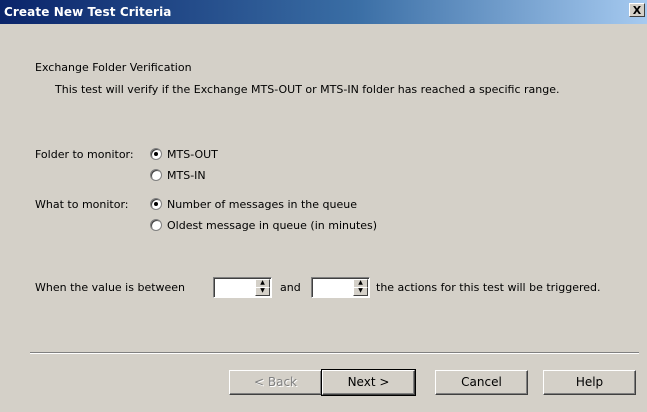  I want to click on max-spin-buttons: ▲ ▼, so click(360, 287).